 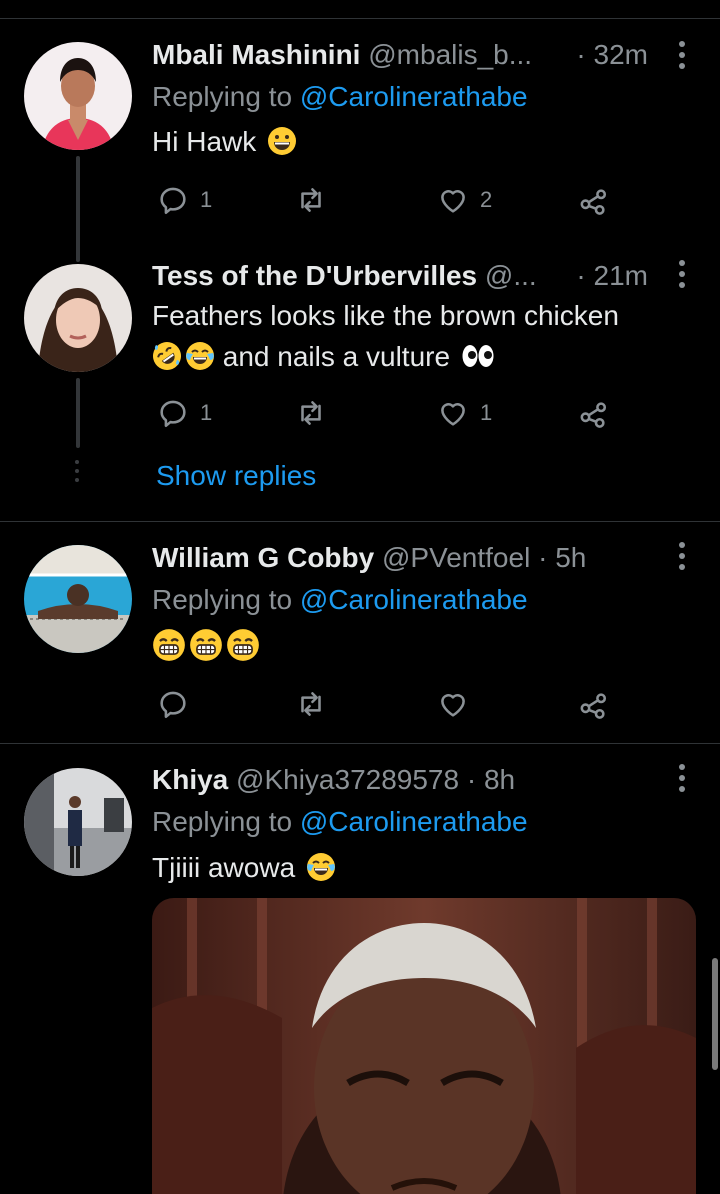 What do you see at coordinates (612, 55) in the screenshot?
I see `timestamp: · 32m` at bounding box center [612, 55].